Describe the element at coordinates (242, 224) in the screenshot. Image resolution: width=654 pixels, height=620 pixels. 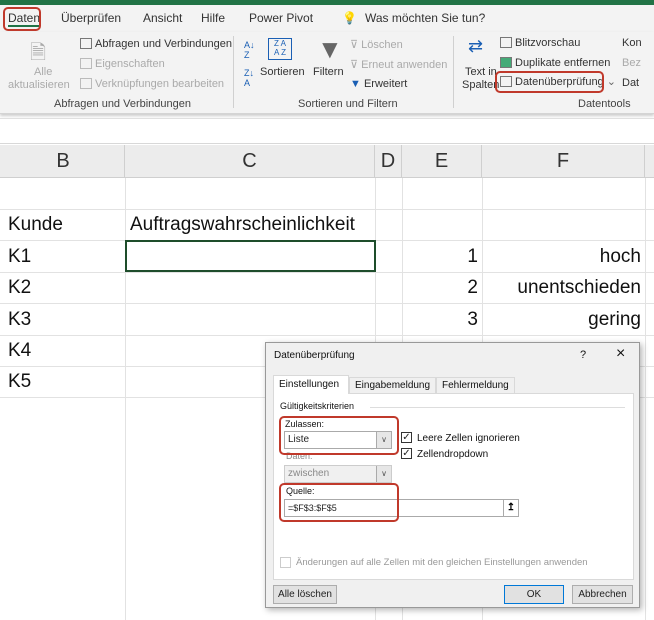
I see `cell-c2: Auftragswahrscheinlichkeit` at that location.